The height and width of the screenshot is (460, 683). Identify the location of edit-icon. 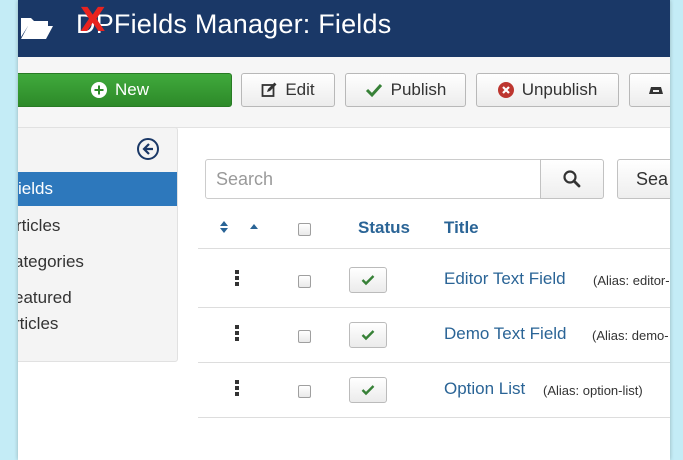
(269, 89).